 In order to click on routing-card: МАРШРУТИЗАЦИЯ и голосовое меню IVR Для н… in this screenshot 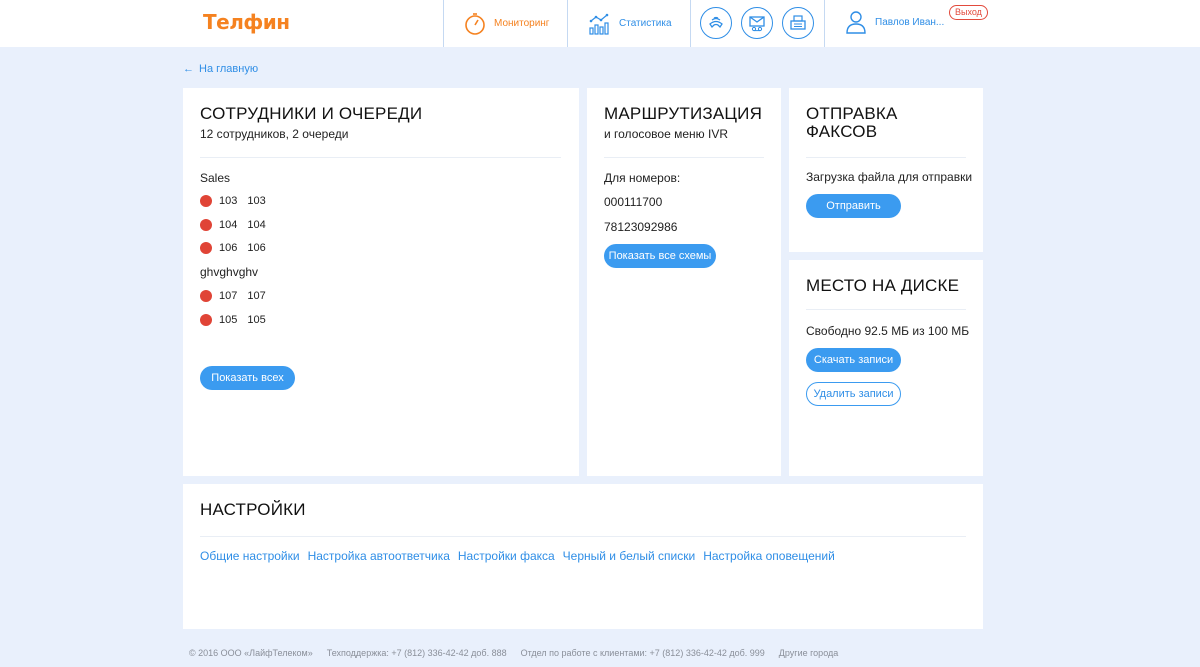, I will do `click(684, 282)`.